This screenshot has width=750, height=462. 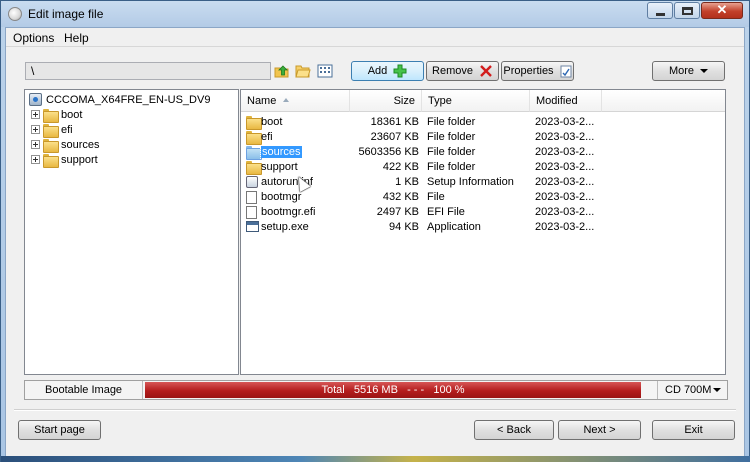 I want to click on maximize-button, so click(x=687, y=10).